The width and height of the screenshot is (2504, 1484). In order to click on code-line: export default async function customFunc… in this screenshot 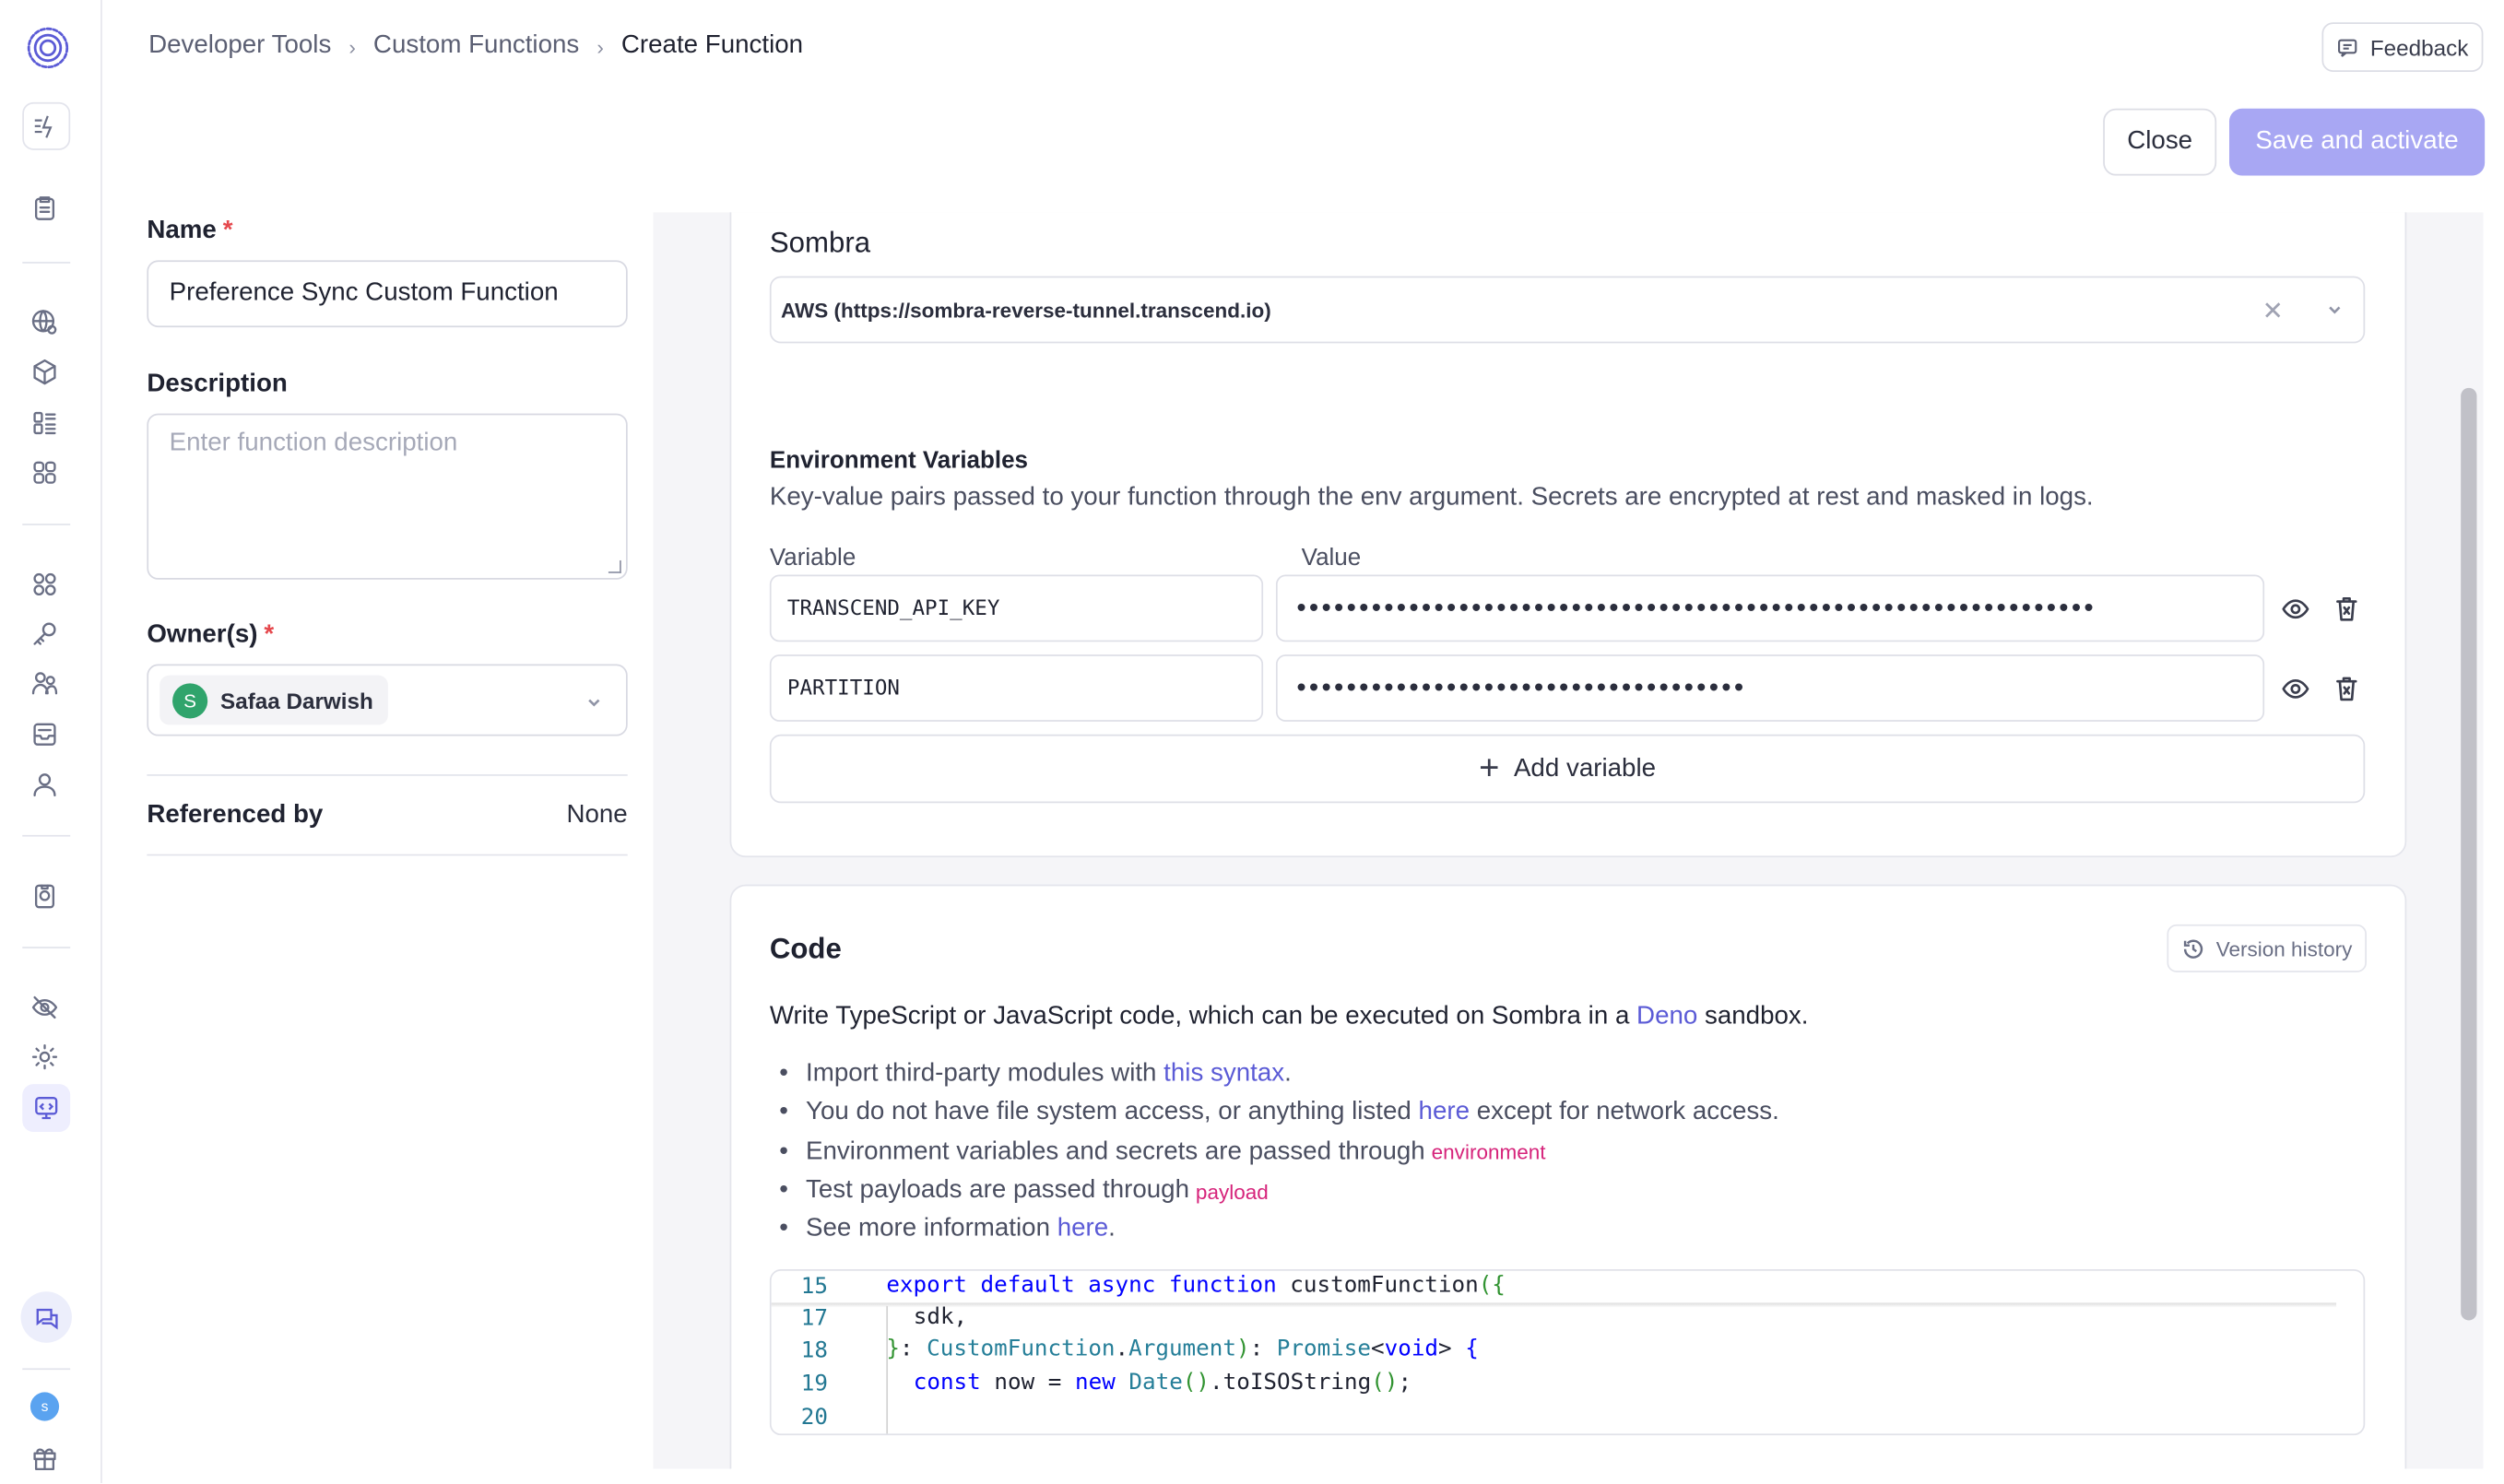, I will do `click(1196, 1285)`.